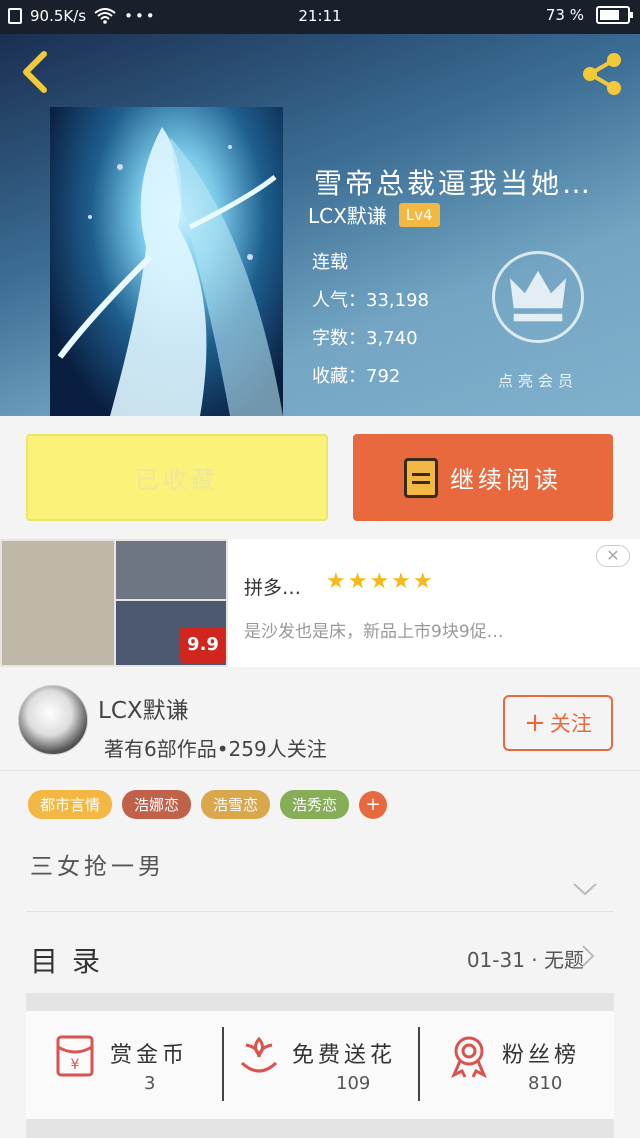 Image resolution: width=640 pixels, height=1138 pixels. What do you see at coordinates (150, 1083) in the screenshot?
I see `reward-count: 3` at bounding box center [150, 1083].